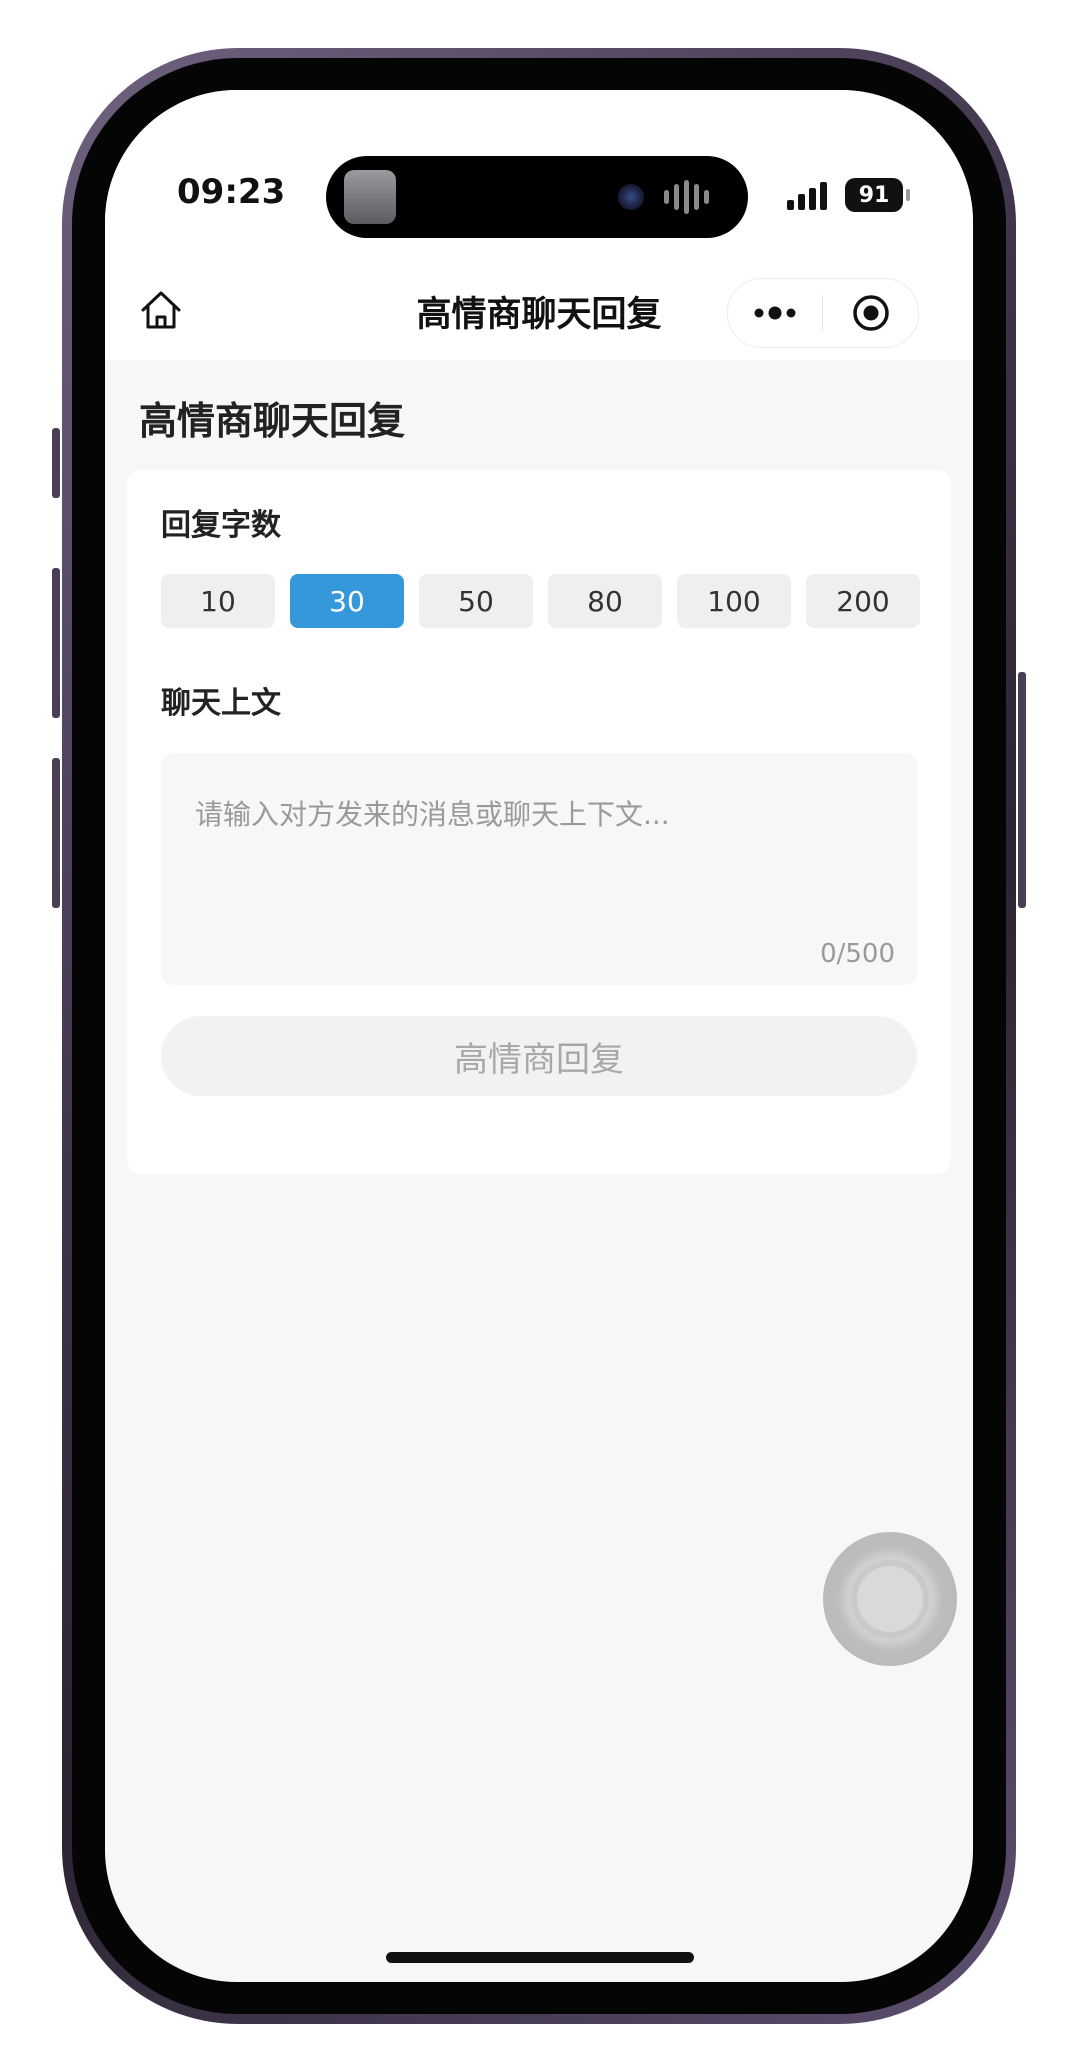  What do you see at coordinates (863, 601) in the screenshot?
I see `word-count-option-200: 200` at bounding box center [863, 601].